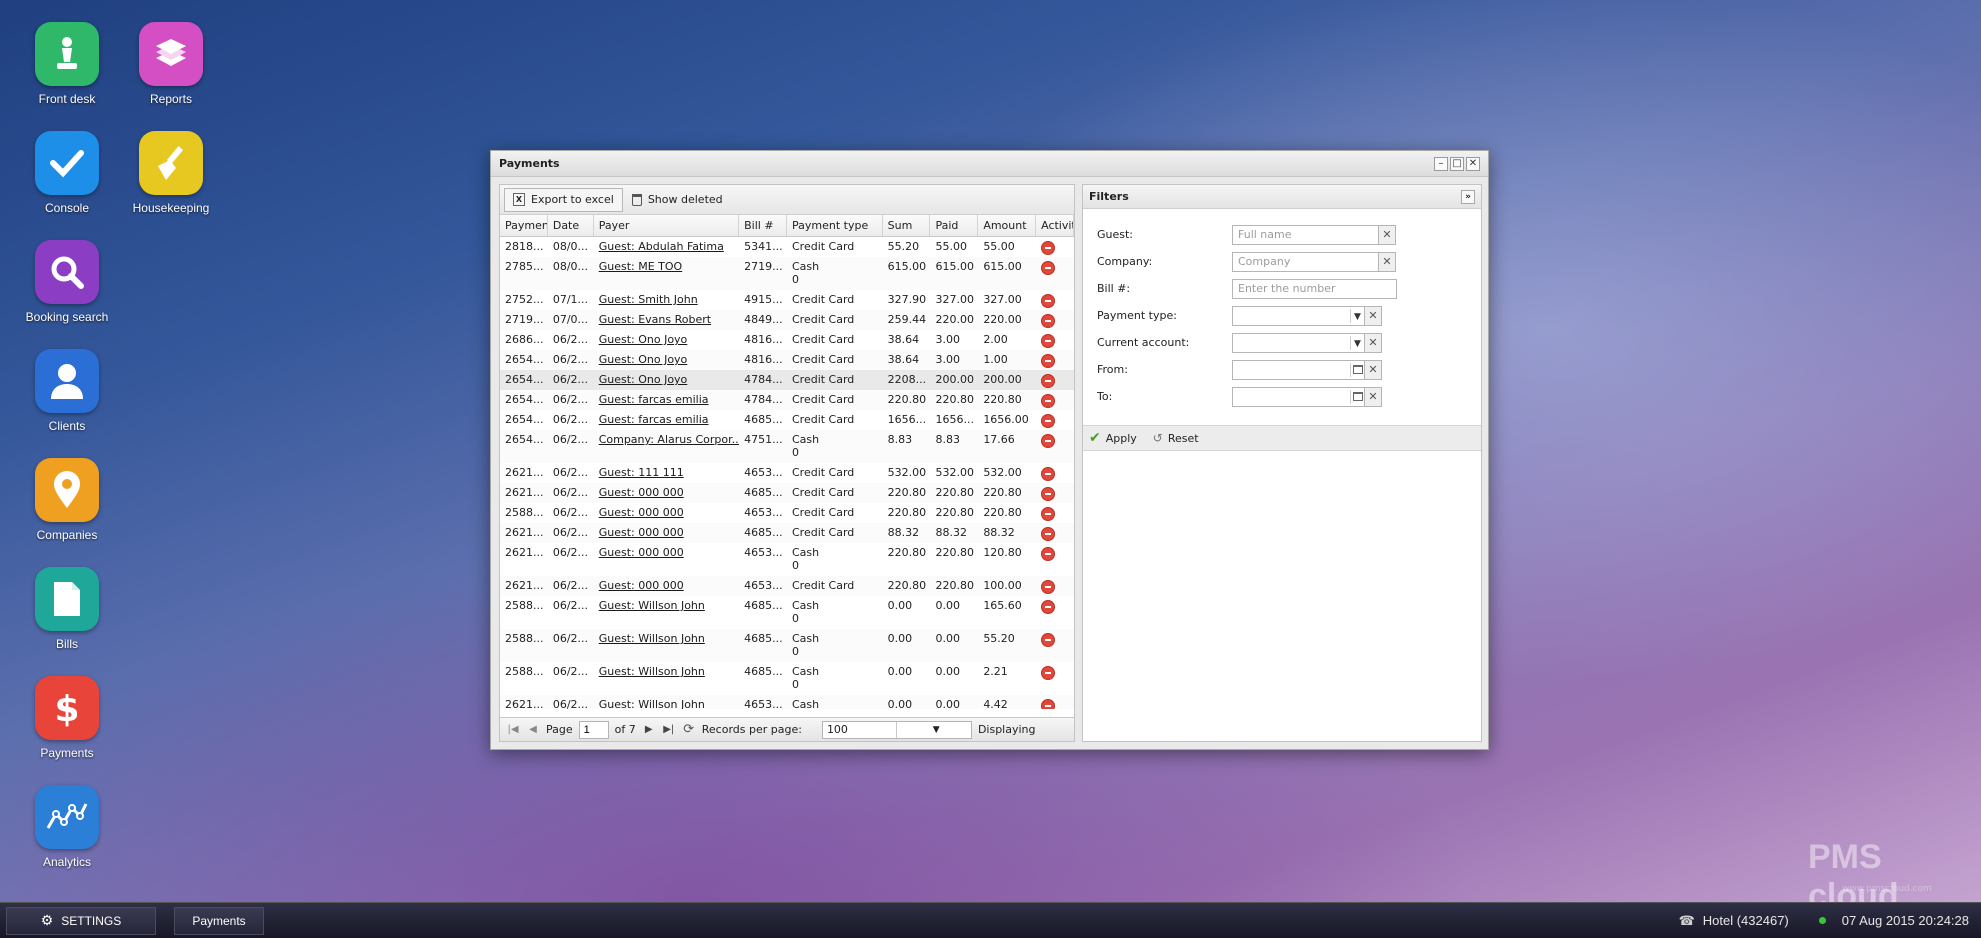  What do you see at coordinates (1314, 288) in the screenshot?
I see `bill-number-input: Enter the number` at bounding box center [1314, 288].